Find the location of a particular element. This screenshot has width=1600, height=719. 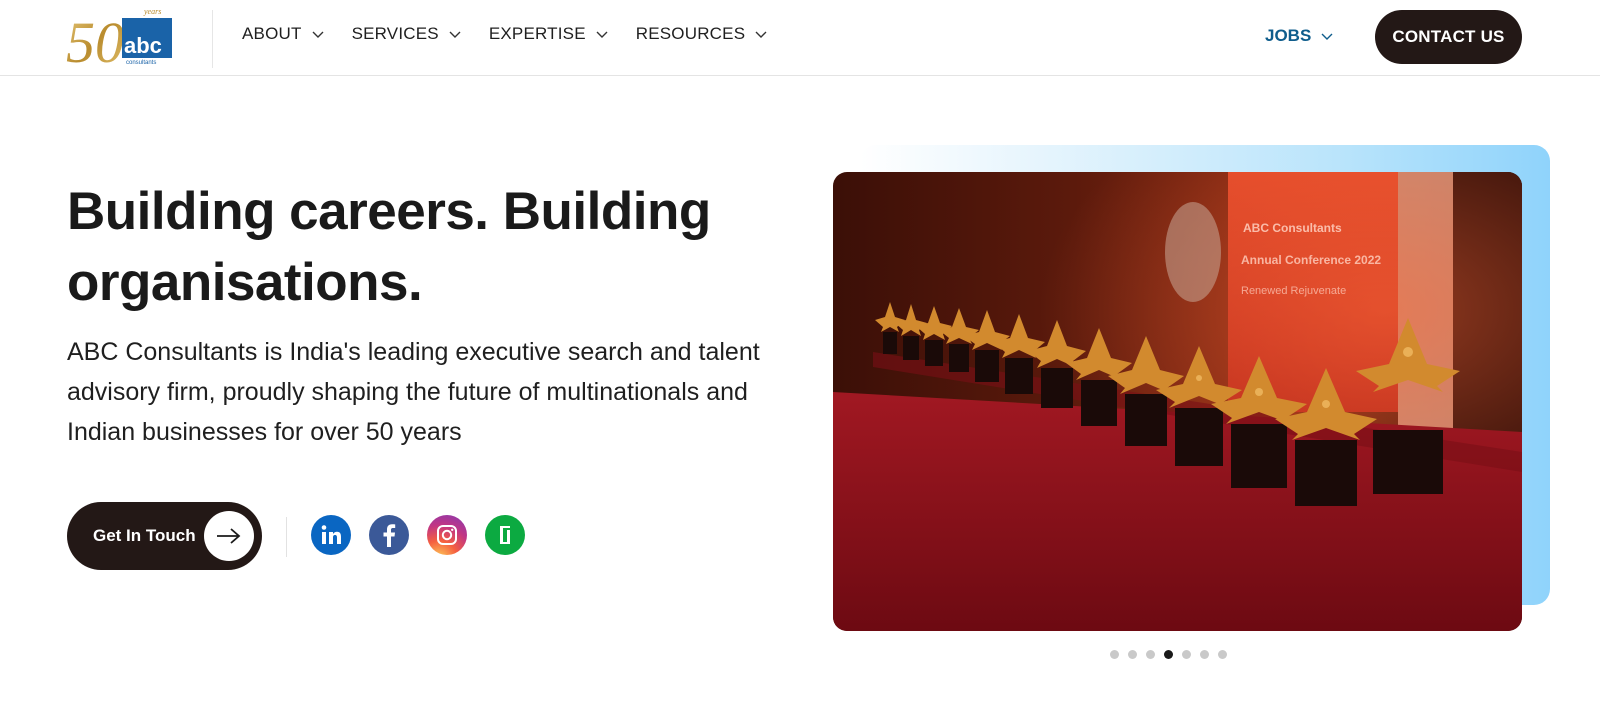

nav-label: ABOUT is located at coordinates (272, 33).